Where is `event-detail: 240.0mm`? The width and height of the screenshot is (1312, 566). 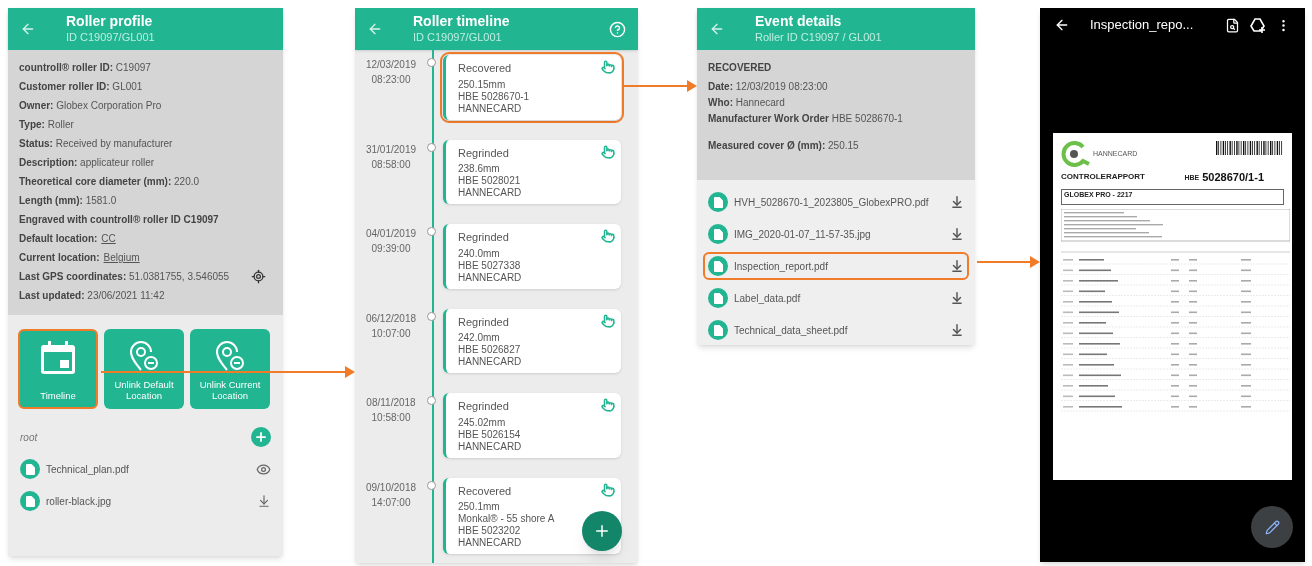
event-detail: 240.0mm is located at coordinates (479, 253).